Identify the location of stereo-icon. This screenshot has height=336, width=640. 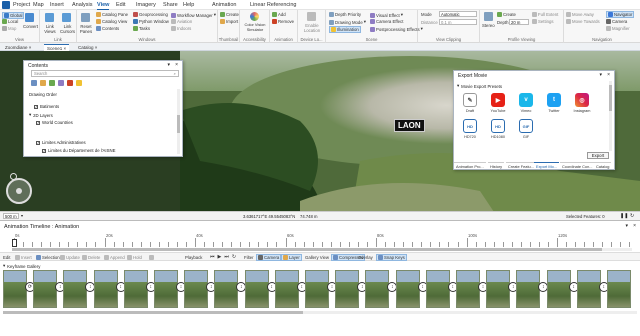
(488, 16).